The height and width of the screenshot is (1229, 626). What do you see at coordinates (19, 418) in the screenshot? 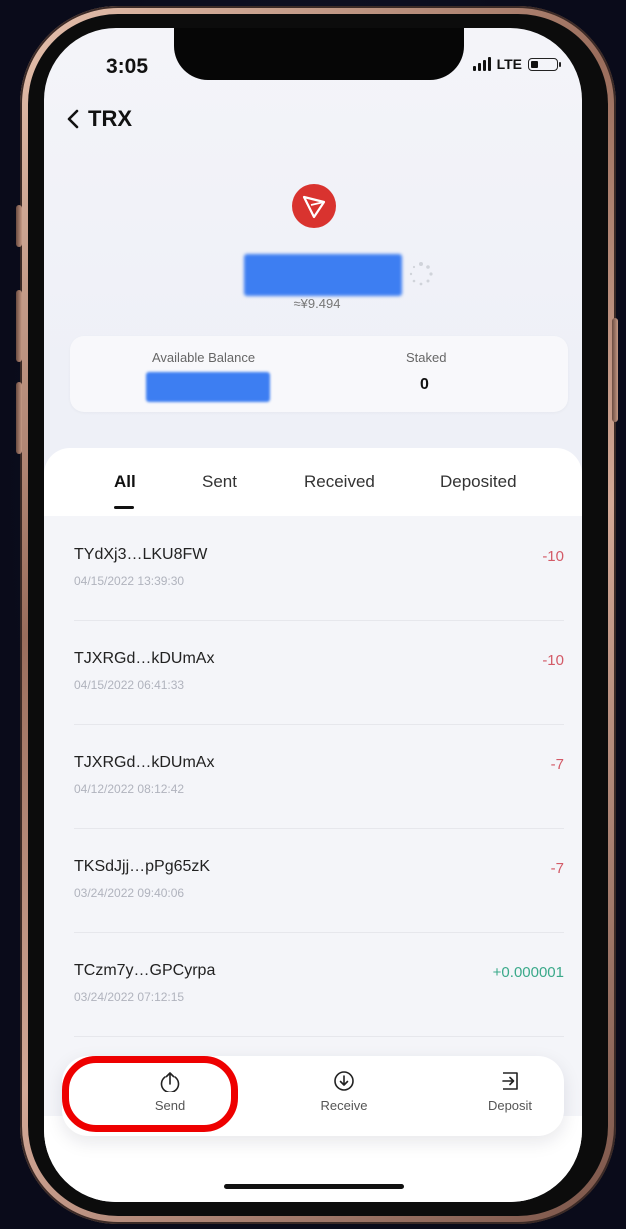
I see `volume-down-button` at bounding box center [19, 418].